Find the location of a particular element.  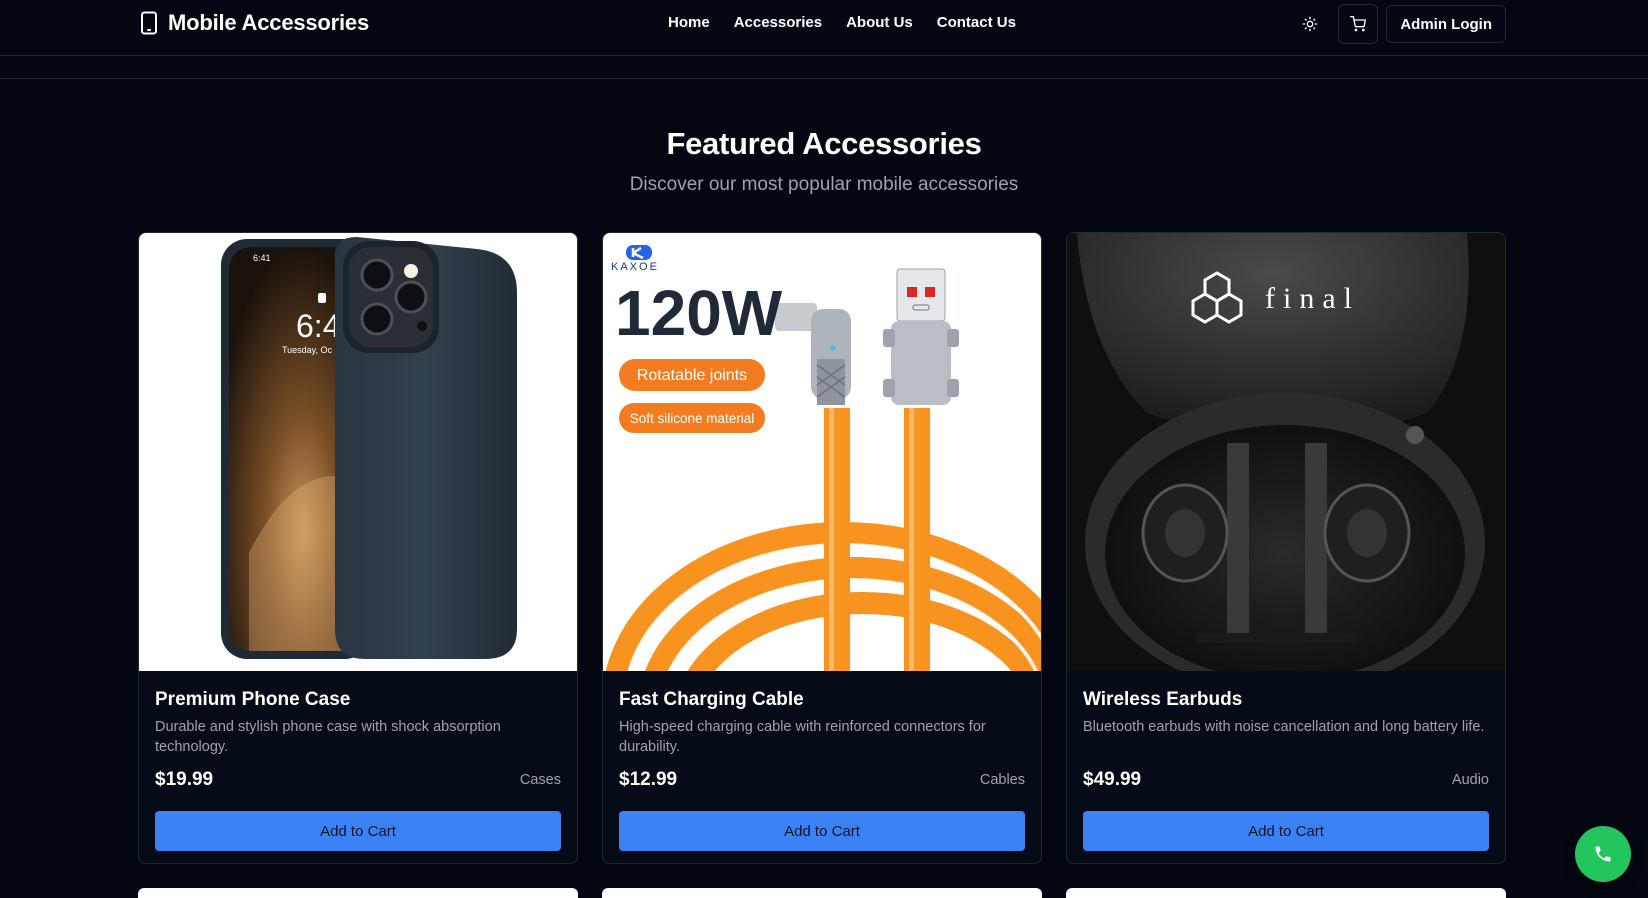

phone-date: Tuesday, Oc is located at coordinates (307, 350).